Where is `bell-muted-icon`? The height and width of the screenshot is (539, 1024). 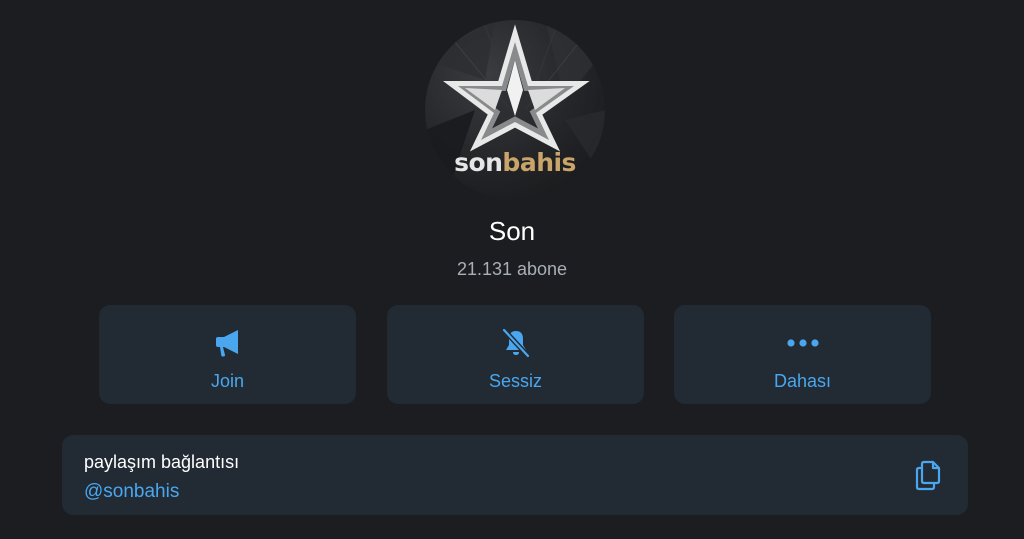 bell-muted-icon is located at coordinates (515, 343).